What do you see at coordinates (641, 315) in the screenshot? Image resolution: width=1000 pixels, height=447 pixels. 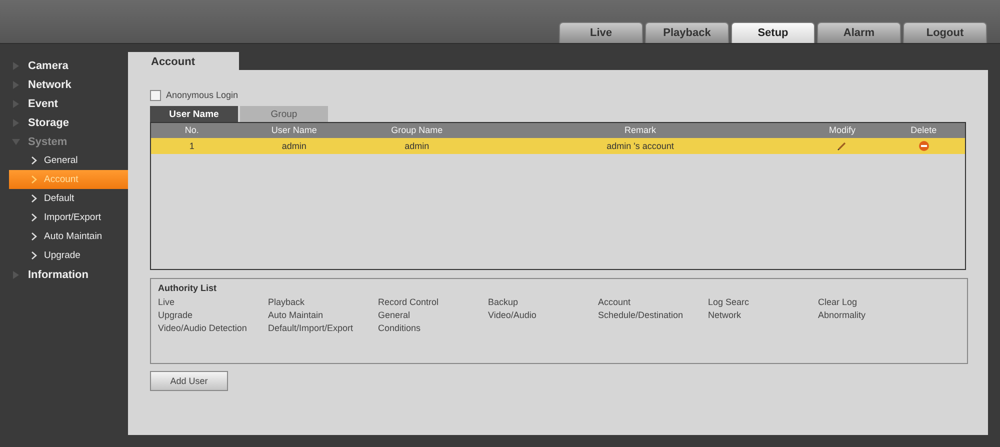 I see `authority-item: Schedule/Destination` at bounding box center [641, 315].